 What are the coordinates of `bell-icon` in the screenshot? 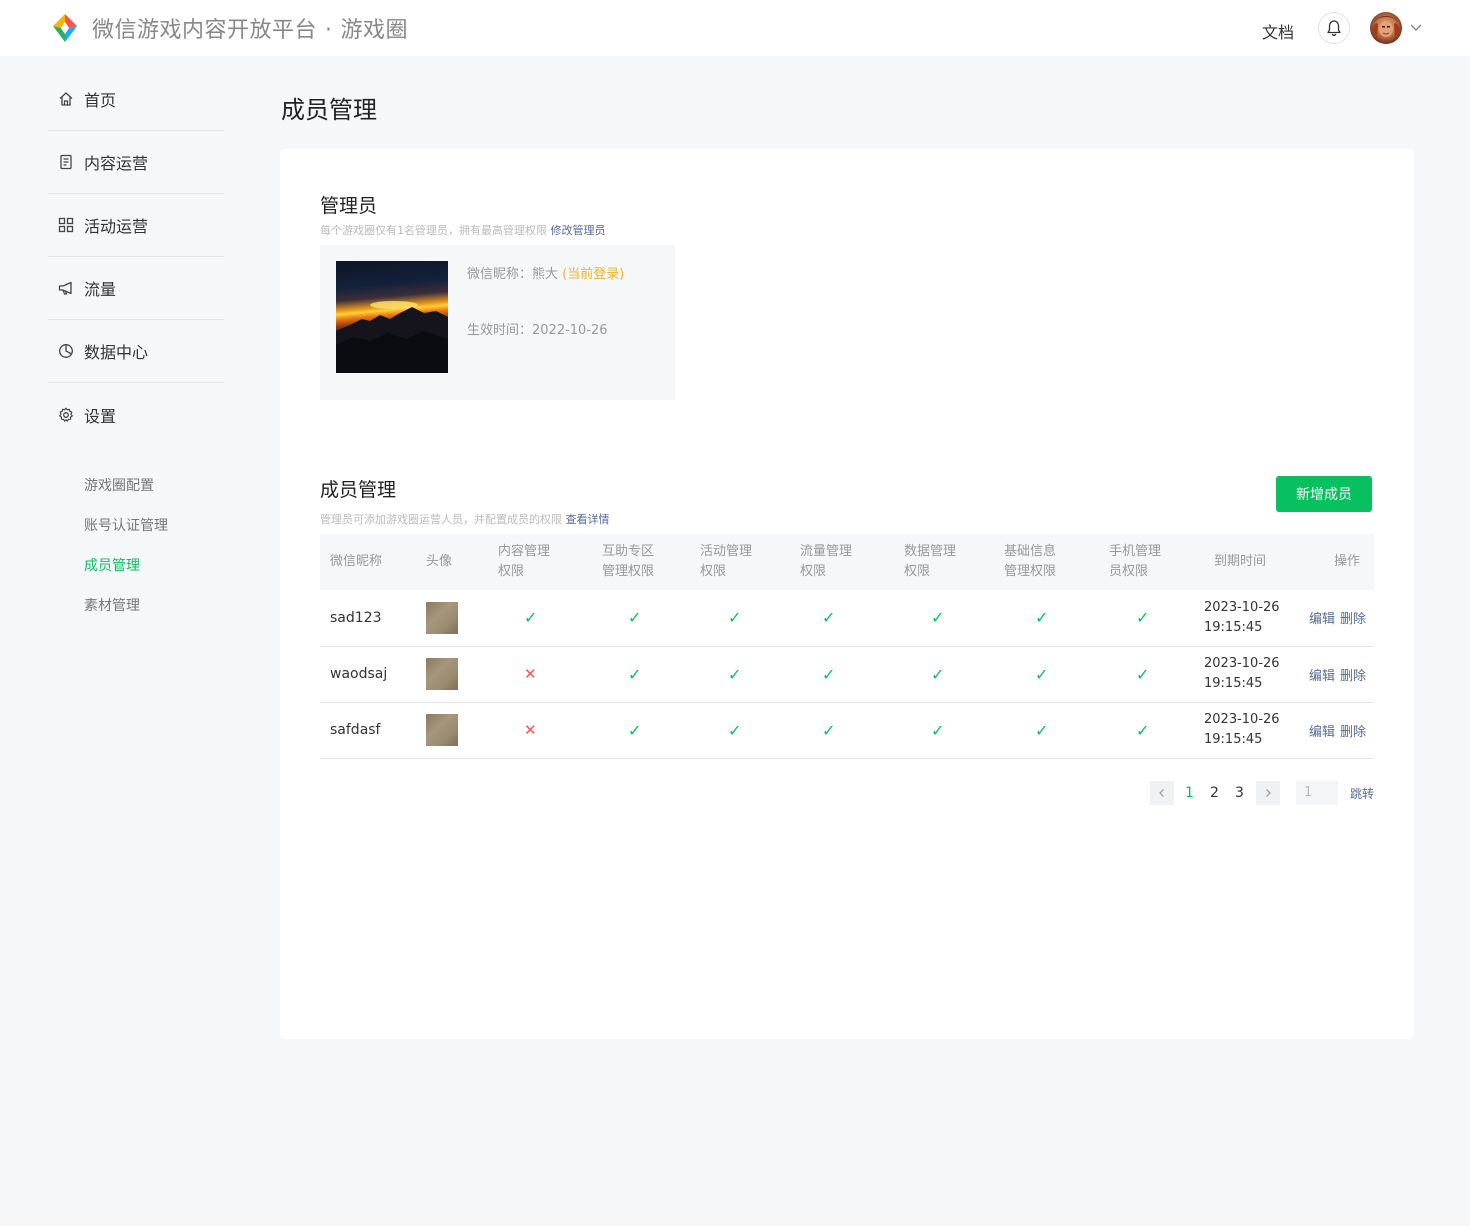 It's located at (1334, 28).